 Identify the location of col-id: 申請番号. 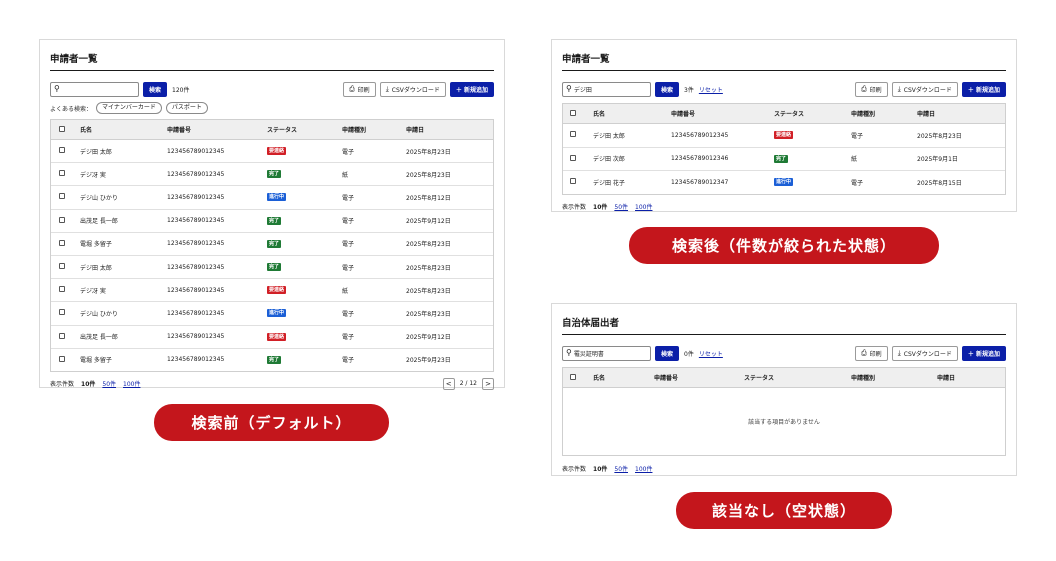
(179, 130).